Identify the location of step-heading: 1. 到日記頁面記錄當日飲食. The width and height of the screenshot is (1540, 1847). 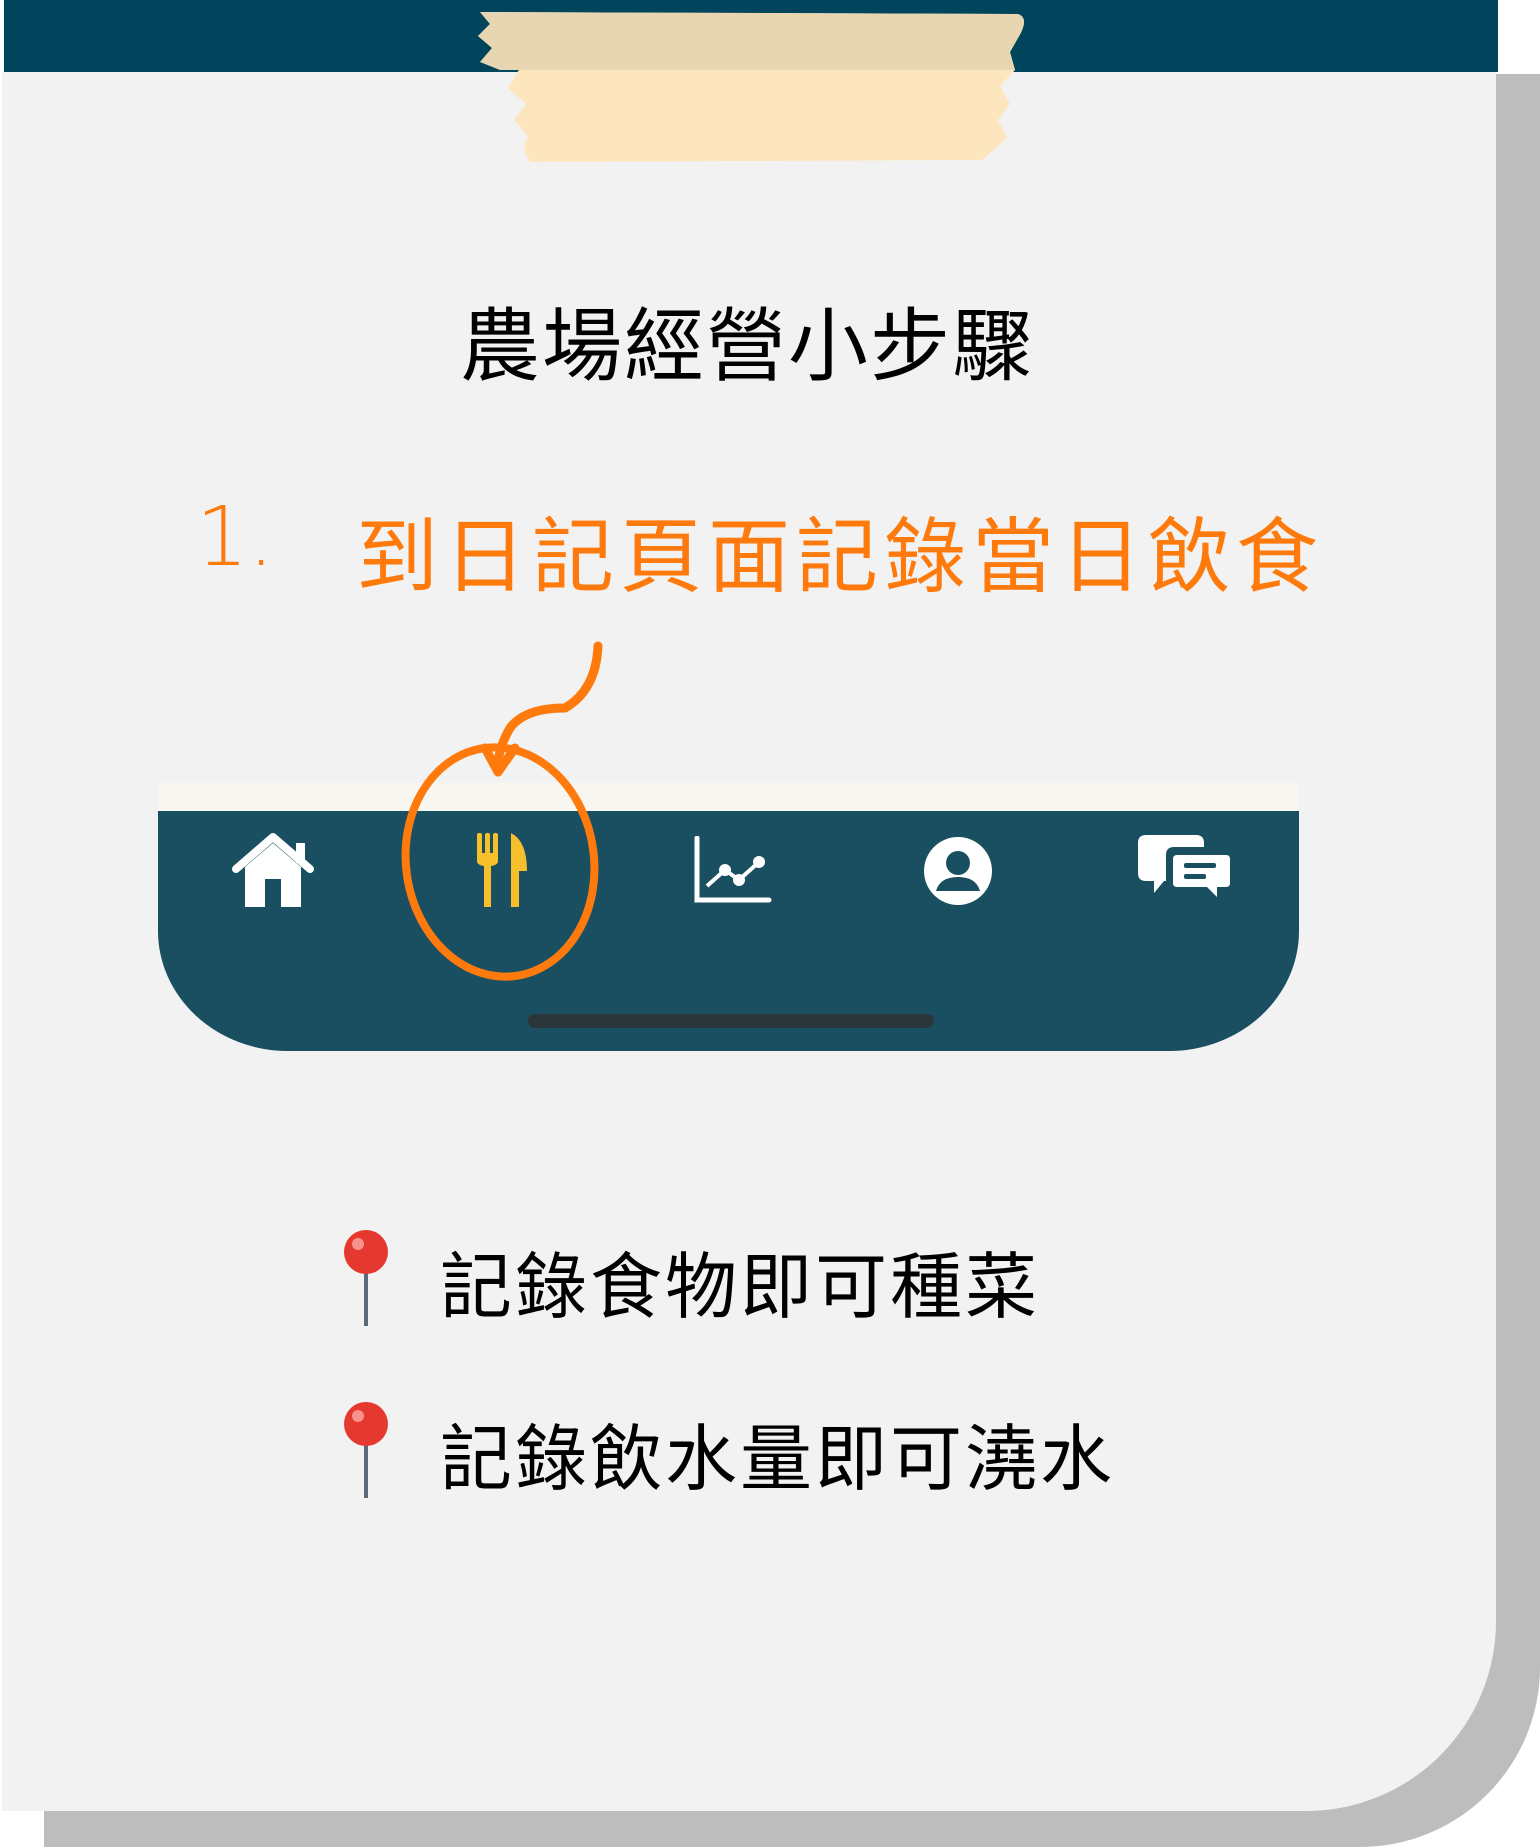
(846, 547).